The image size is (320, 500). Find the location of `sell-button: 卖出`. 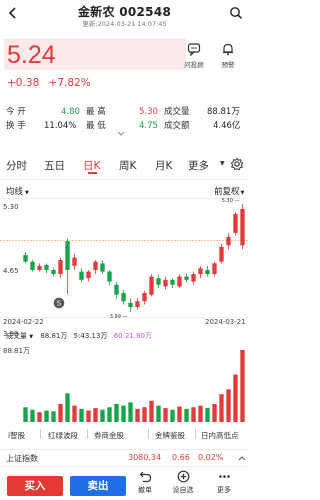

sell-button: 卖出 is located at coordinates (98, 486).